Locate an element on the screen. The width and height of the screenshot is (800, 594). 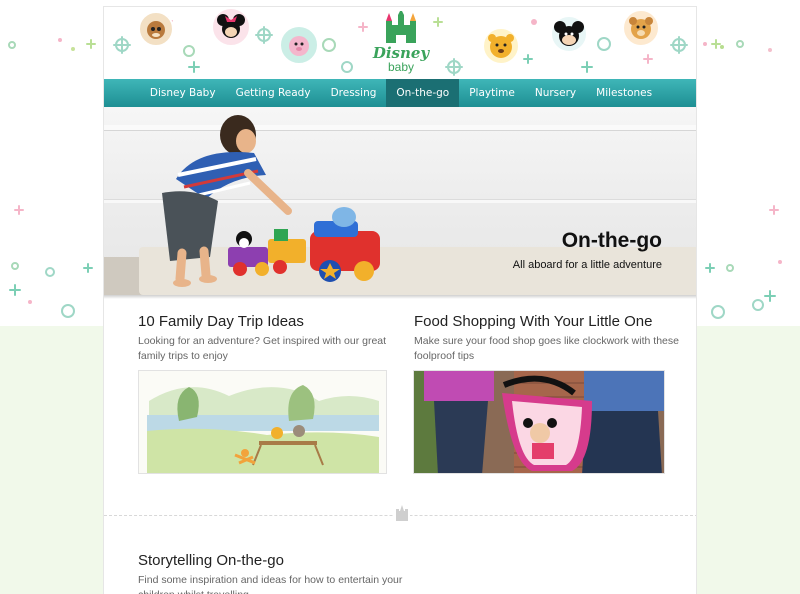
nav-playtime: Playtime is located at coordinates (492, 93).